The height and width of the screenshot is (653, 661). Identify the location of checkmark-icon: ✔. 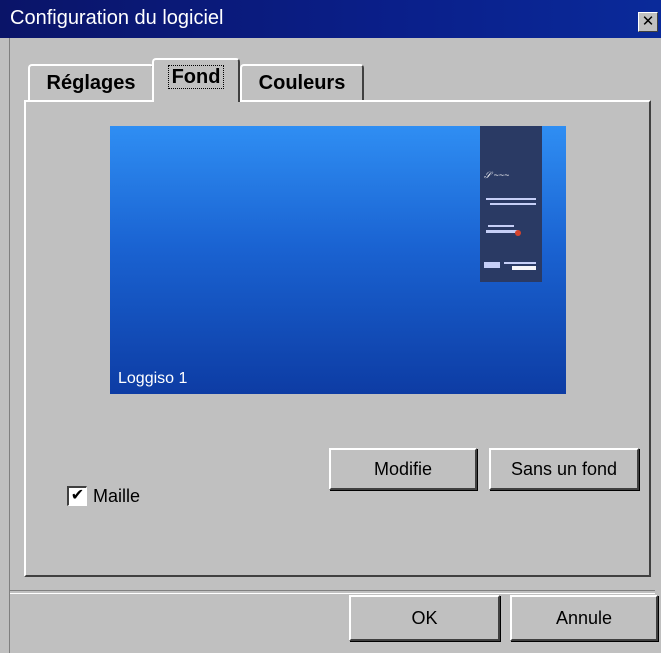
(77, 495).